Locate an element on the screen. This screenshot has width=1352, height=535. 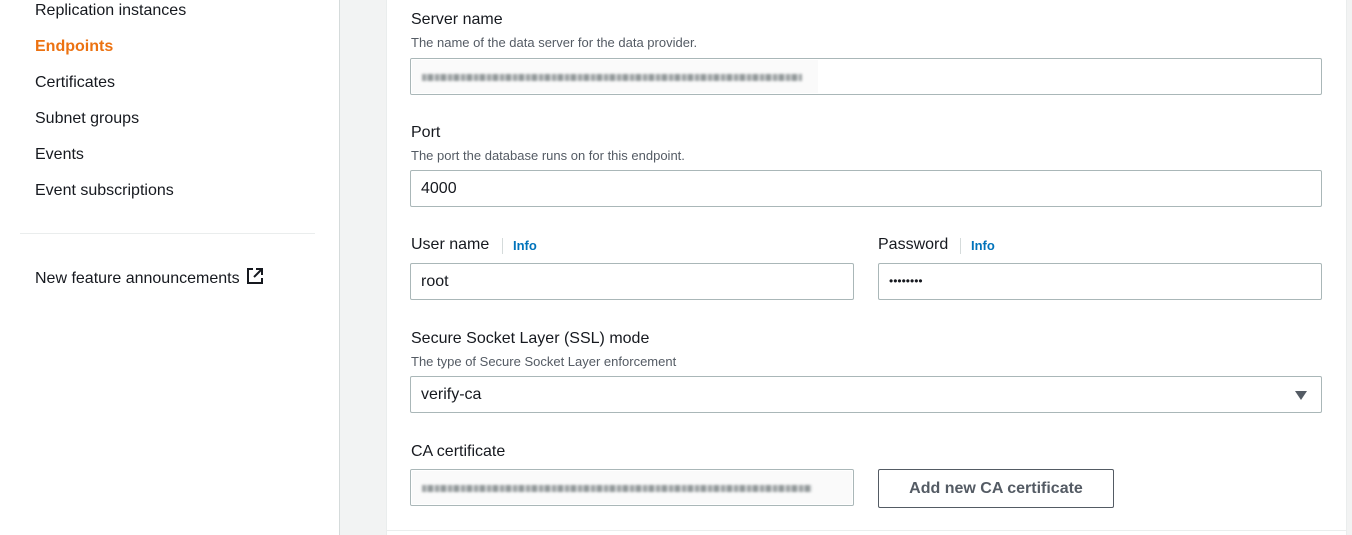
redacted-server-name is located at coordinates (615, 76).